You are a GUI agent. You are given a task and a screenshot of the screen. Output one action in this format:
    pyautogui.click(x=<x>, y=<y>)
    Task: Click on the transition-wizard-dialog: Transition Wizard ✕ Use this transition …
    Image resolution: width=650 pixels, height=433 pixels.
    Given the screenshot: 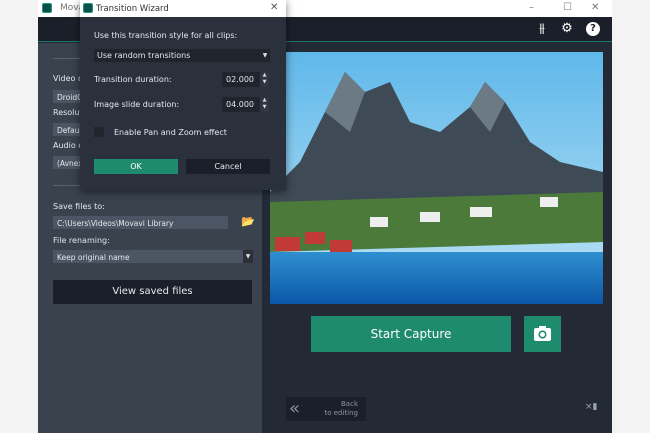 What is the action you would take?
    pyautogui.click(x=183, y=95)
    